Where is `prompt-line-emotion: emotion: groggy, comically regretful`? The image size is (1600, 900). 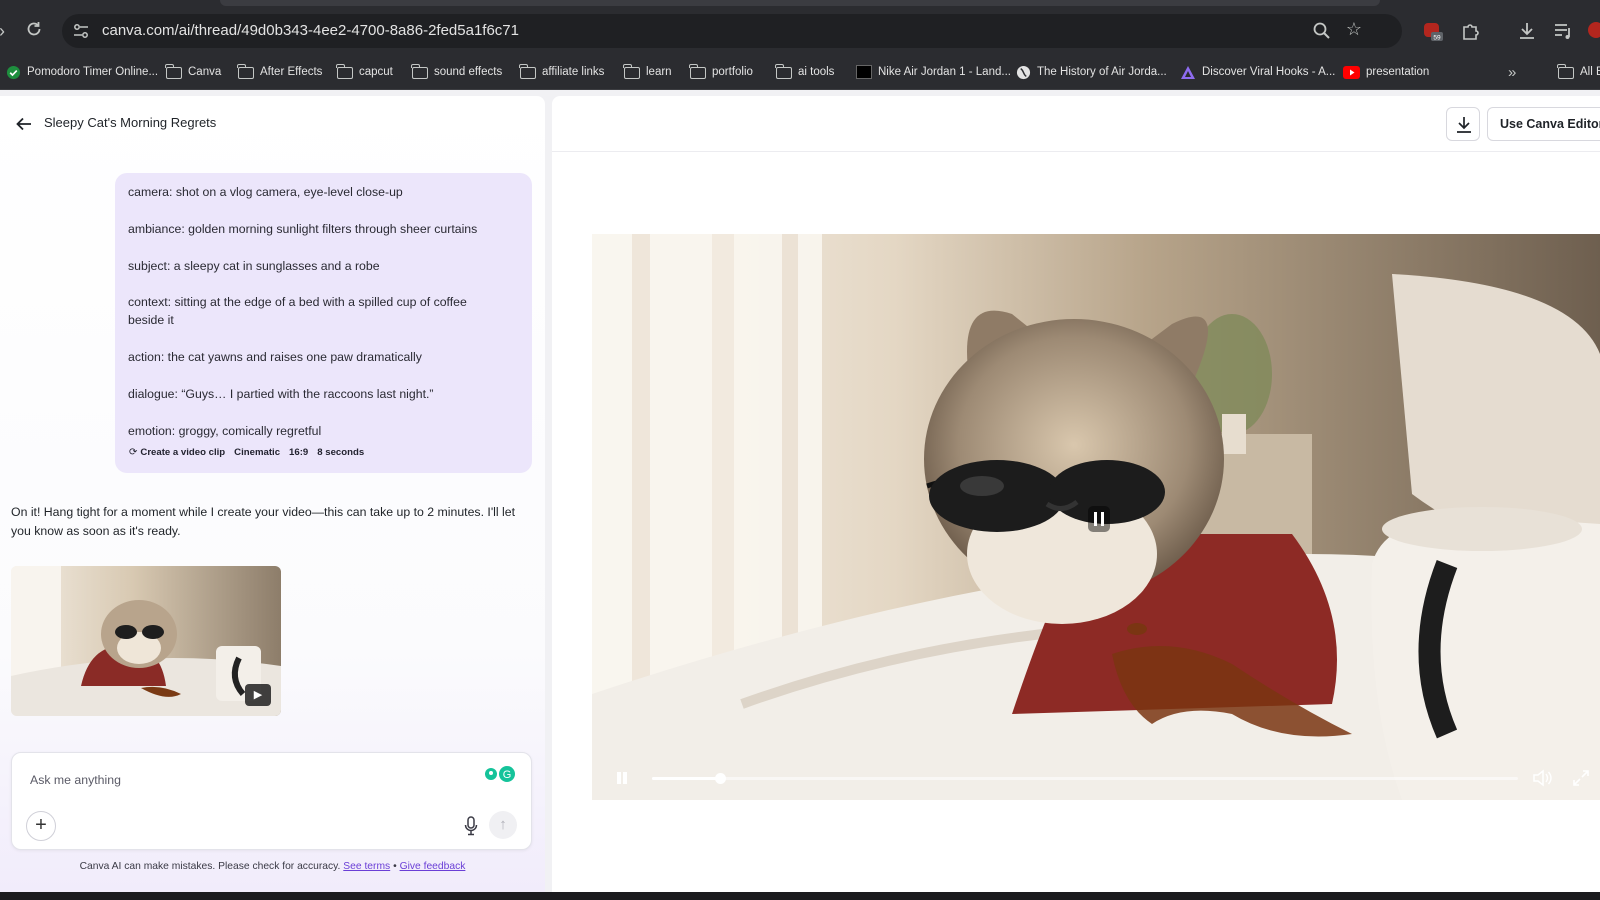
prompt-line-emotion: emotion: groggy, comically regretful is located at coordinates (225, 431).